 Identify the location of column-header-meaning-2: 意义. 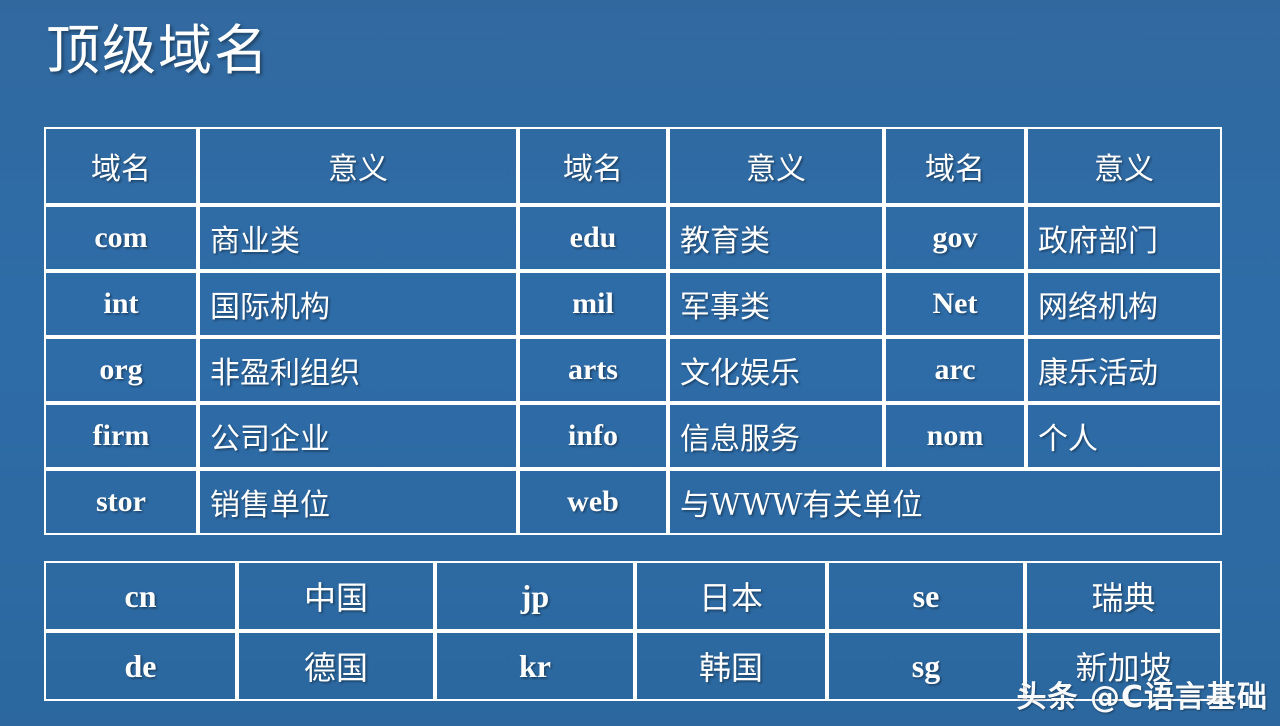
(776, 166).